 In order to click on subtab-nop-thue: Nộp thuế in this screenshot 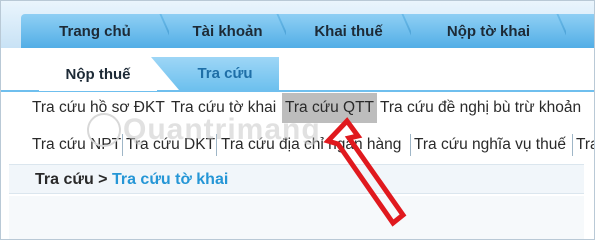, I will do `click(98, 74)`.